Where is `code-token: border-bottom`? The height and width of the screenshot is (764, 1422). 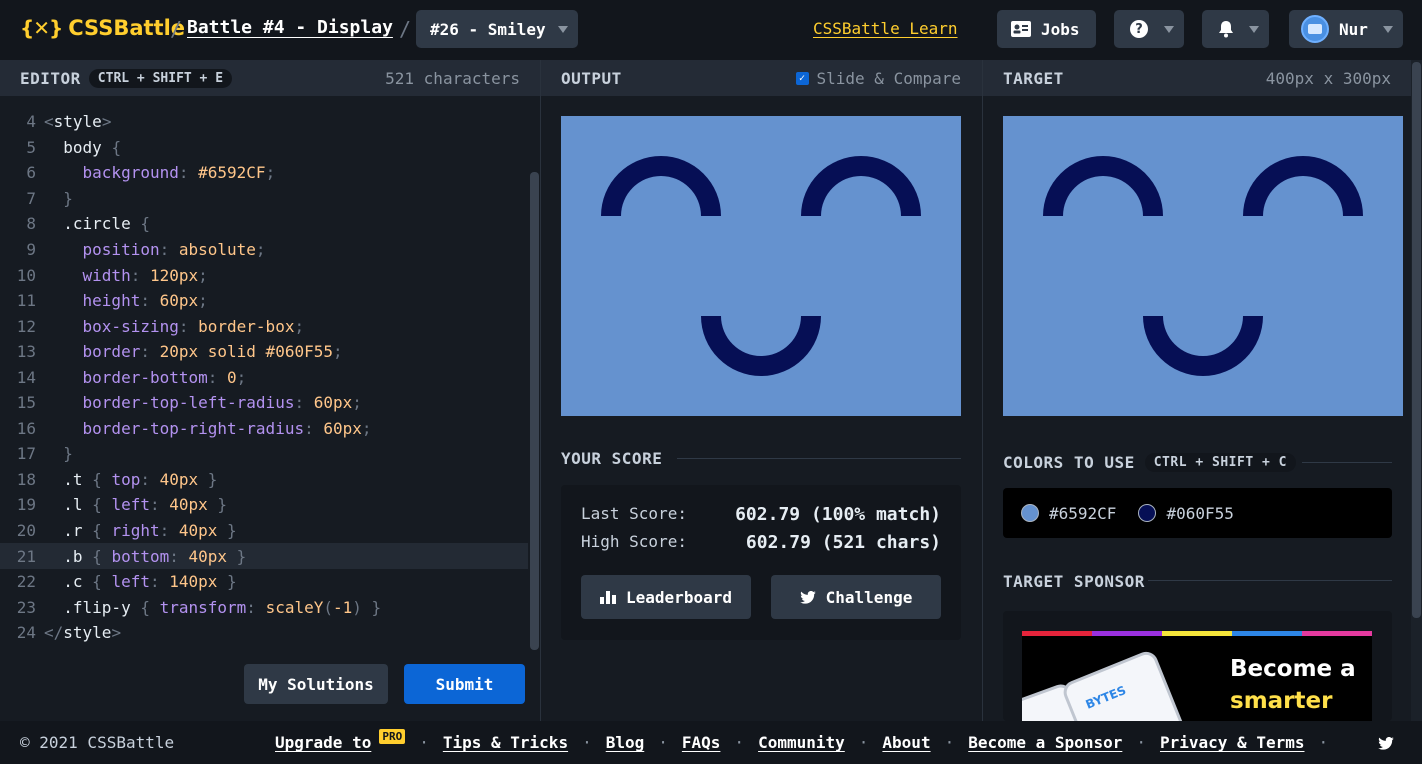
code-token: border-bottom is located at coordinates (145, 377).